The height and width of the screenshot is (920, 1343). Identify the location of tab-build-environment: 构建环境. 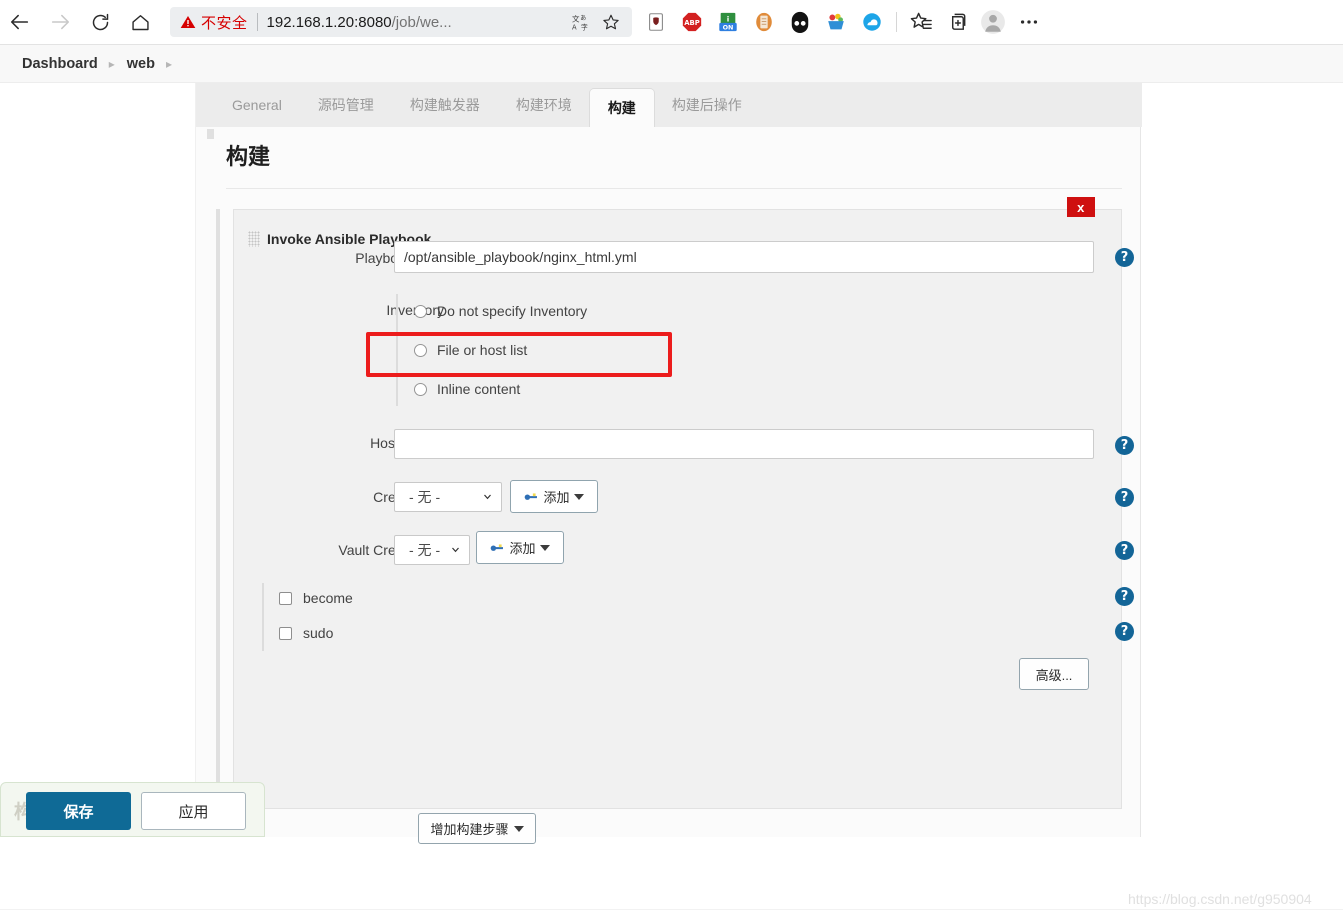
(544, 105).